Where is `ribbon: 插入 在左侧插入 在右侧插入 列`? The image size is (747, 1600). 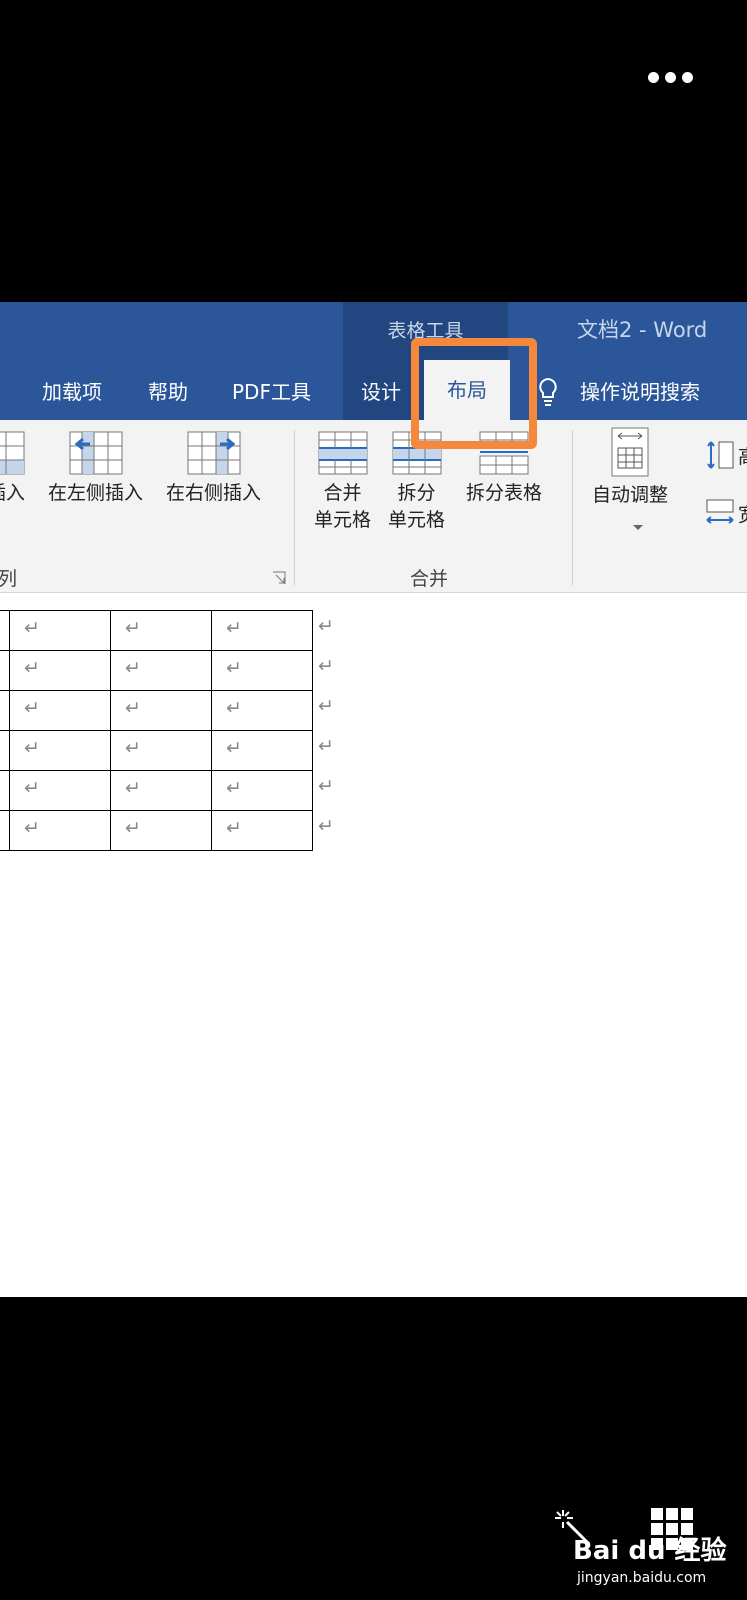
ribbon: 插入 在左侧插入 在右侧插入 列 is located at coordinates (373, 506).